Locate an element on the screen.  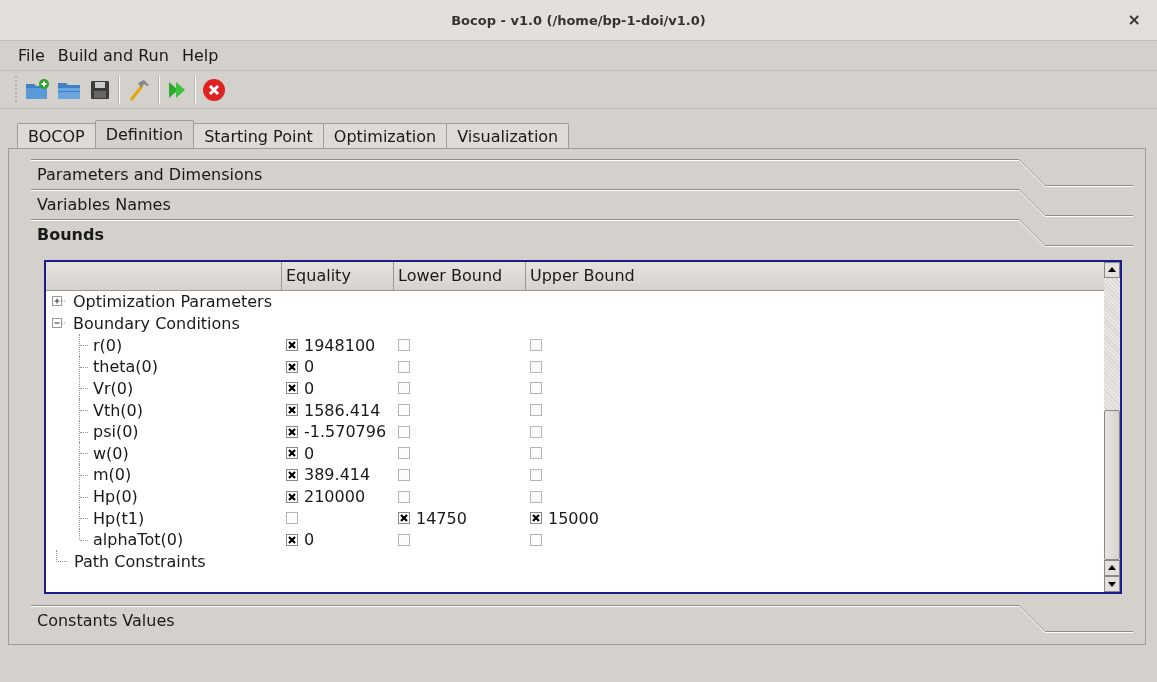
section-header: Constants Values is located at coordinates (582, 620).